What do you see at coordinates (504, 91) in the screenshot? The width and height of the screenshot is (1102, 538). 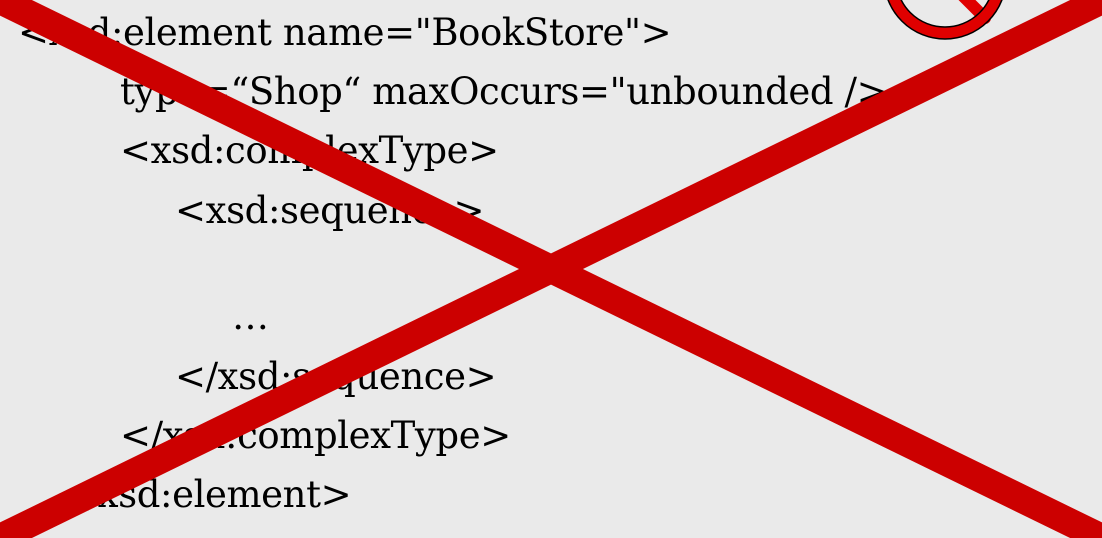 I see `code-line-2: type=“Shop“ maxOccurs="unbounded />` at bounding box center [504, 91].